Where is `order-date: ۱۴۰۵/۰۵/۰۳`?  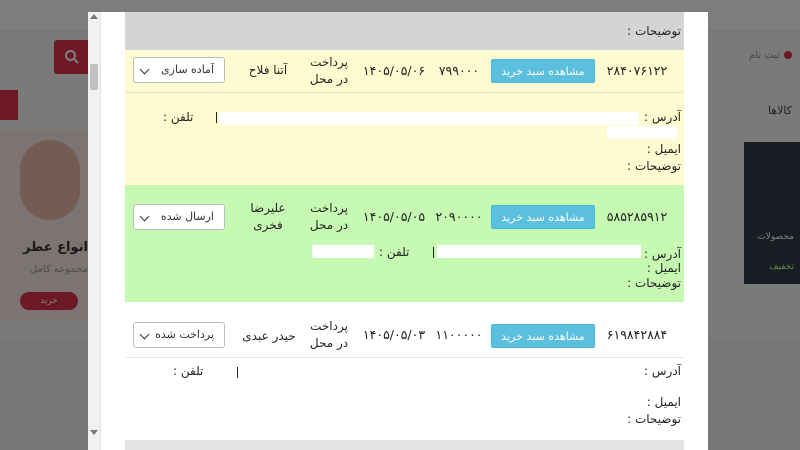
order-date: ۱۴۰۵/۰۵/۰۳ is located at coordinates (394, 334).